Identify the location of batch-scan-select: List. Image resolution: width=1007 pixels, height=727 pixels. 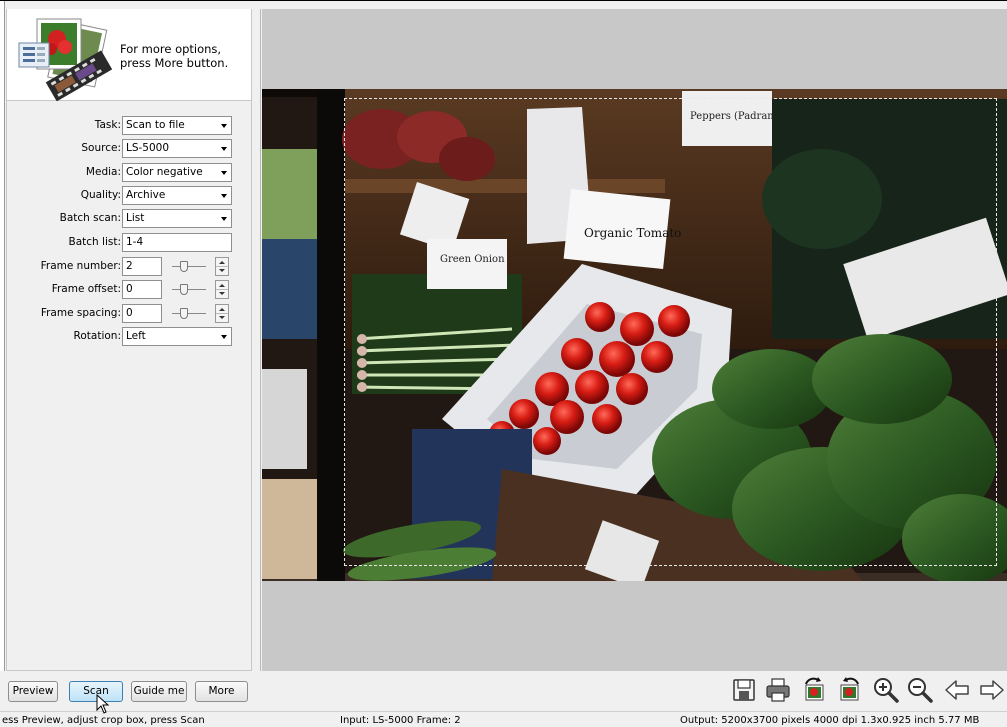
(177, 218).